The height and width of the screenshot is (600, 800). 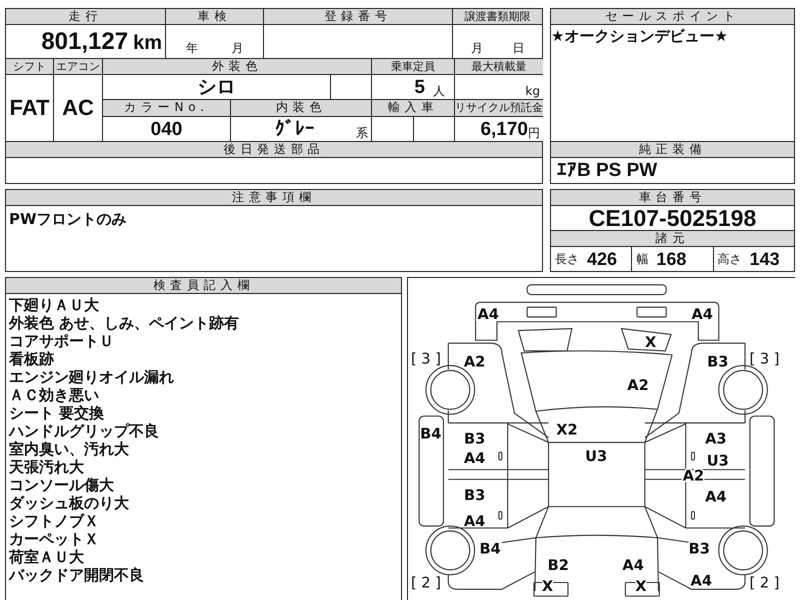 What do you see at coordinates (504, 129) in the screenshot?
I see `field-value: 6,170` at bounding box center [504, 129].